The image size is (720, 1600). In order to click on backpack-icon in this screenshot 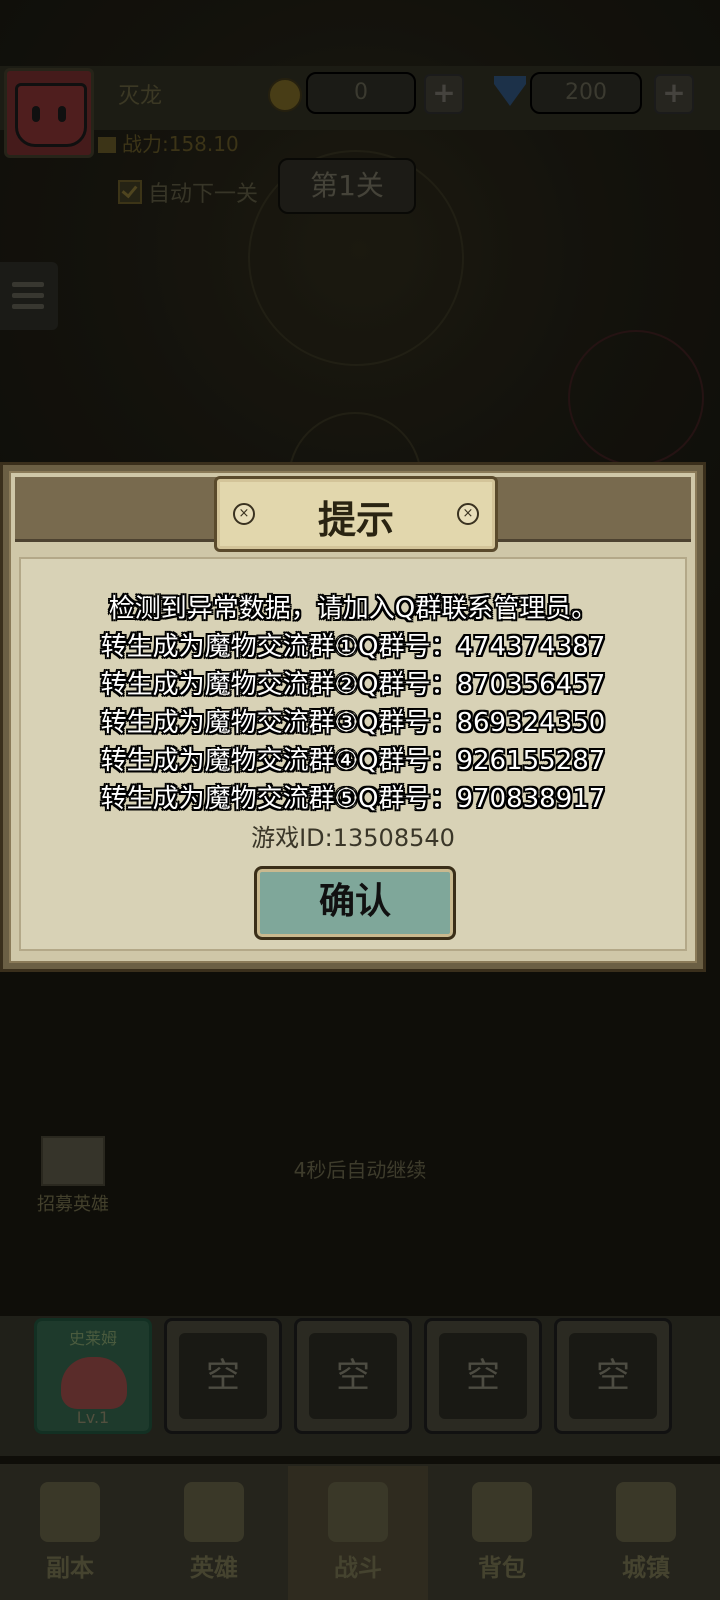, I will do `click(502, 1512)`.